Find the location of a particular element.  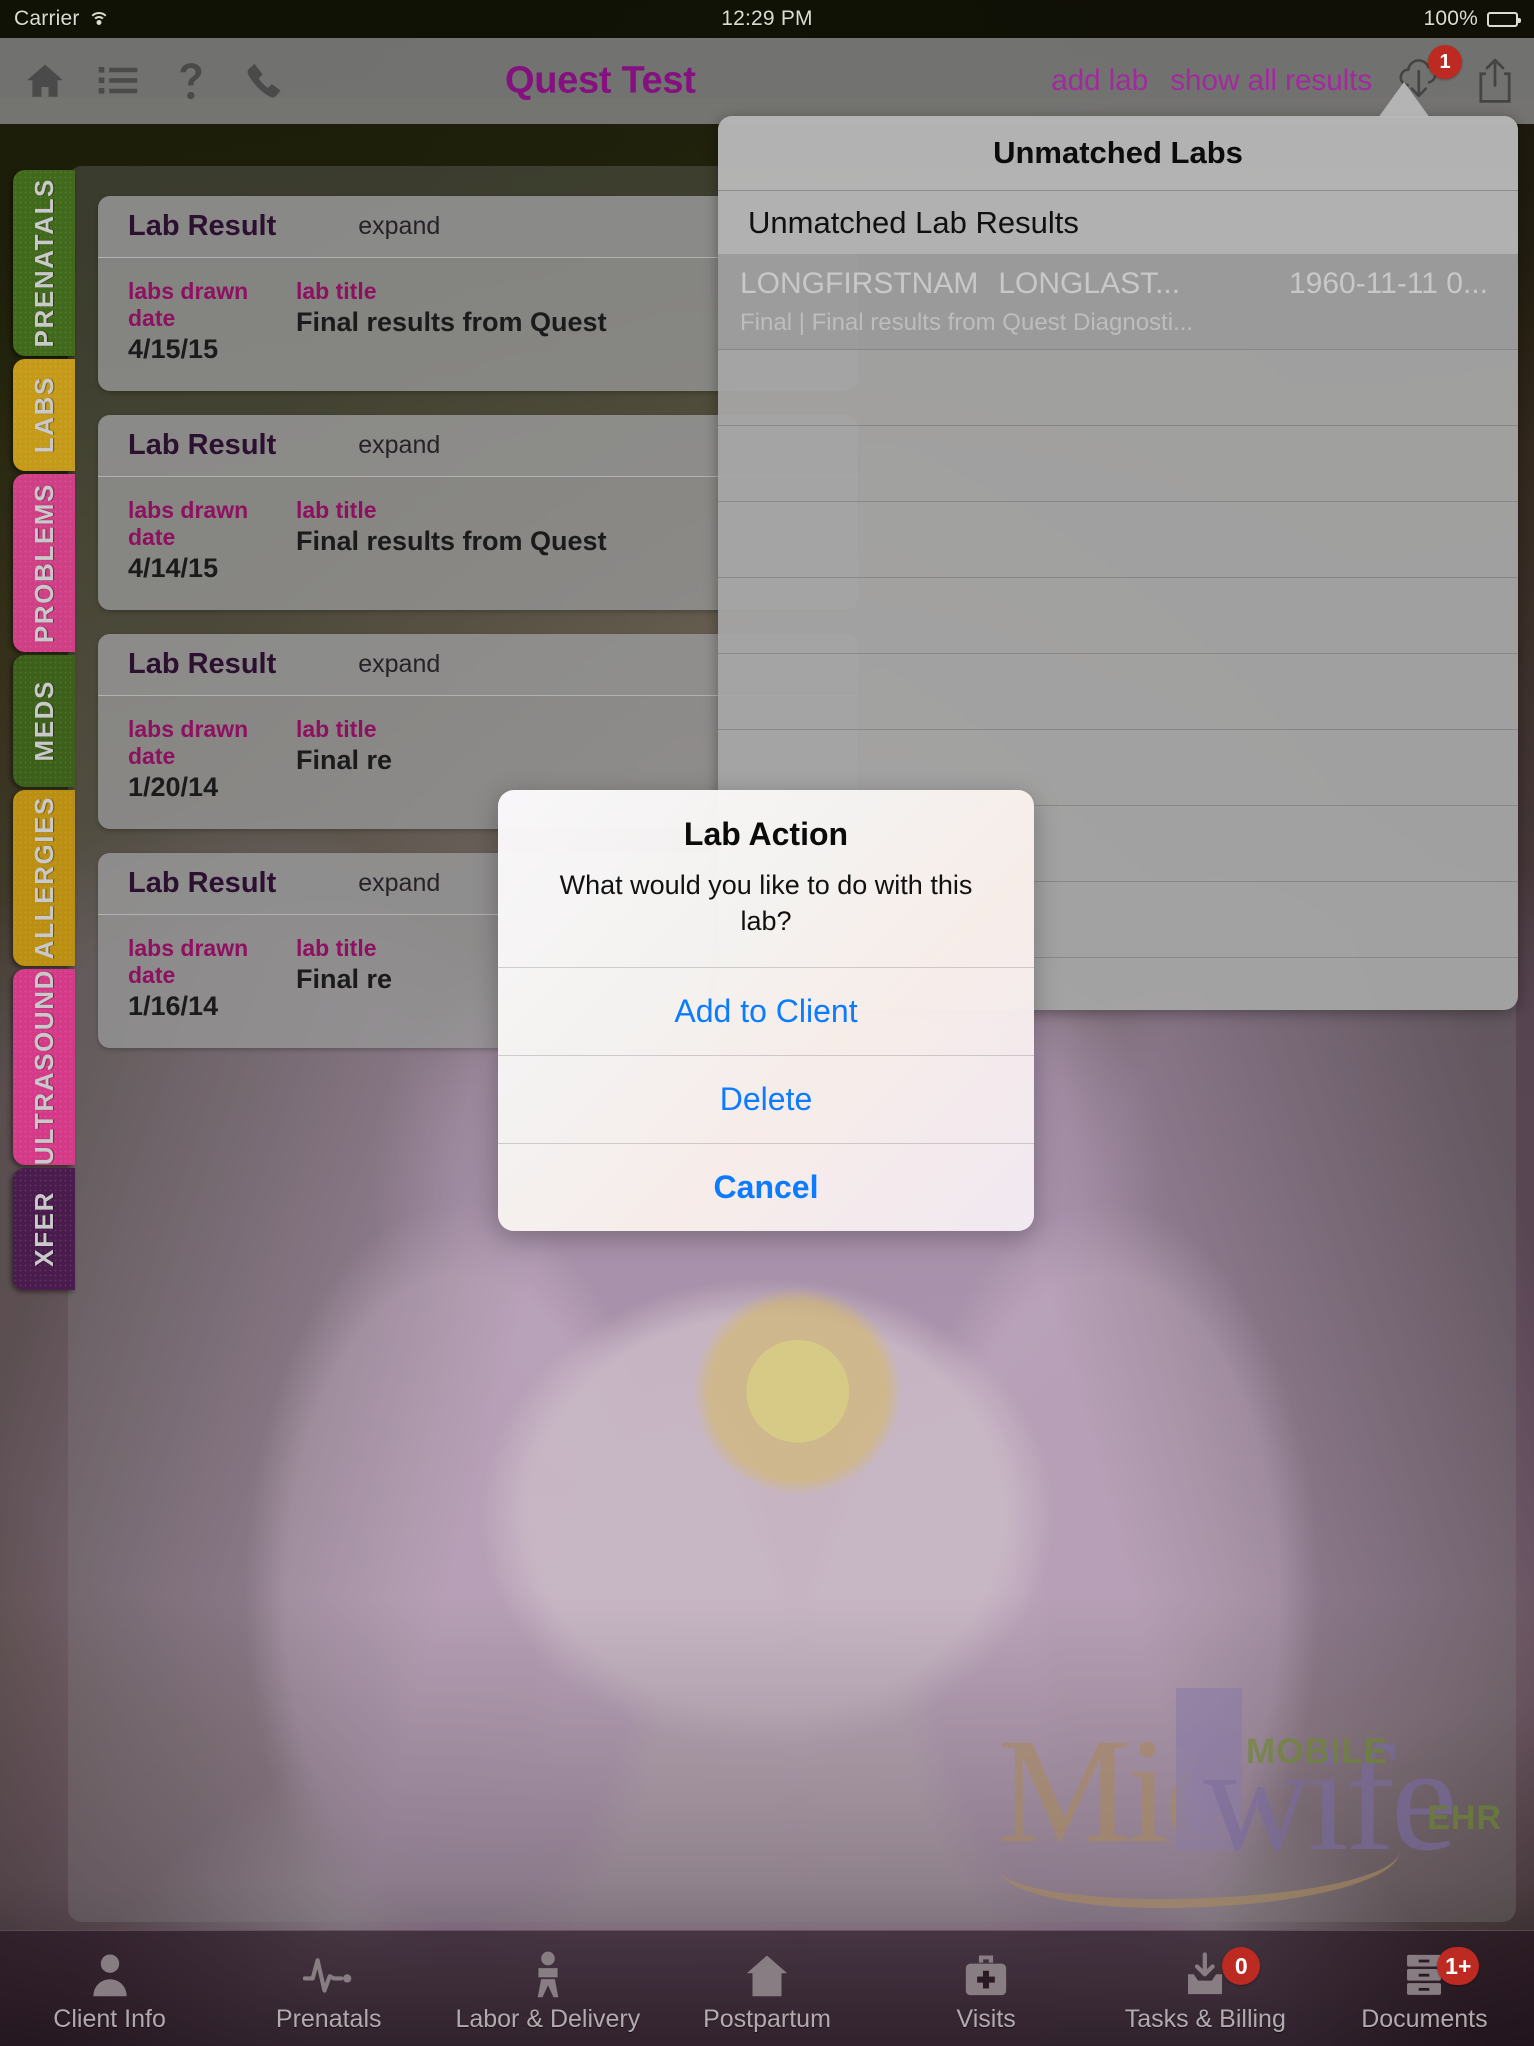

inbox-icon: 0 is located at coordinates (1221, 1974).